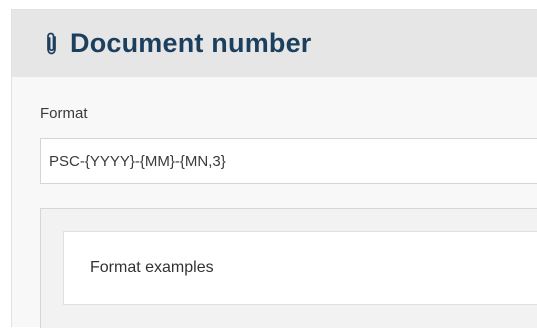 The height and width of the screenshot is (328, 537). What do you see at coordinates (288, 161) in the screenshot?
I see `format-input` at bounding box center [288, 161].